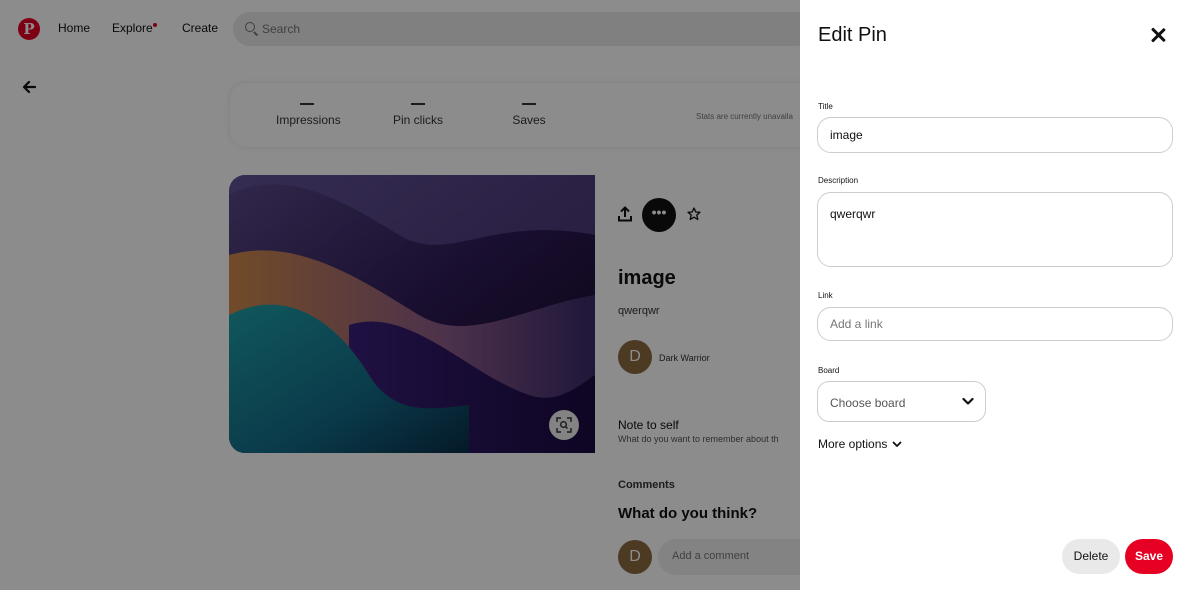  Describe the element at coordinates (995, 324) in the screenshot. I see `link-field: Add a link` at that location.